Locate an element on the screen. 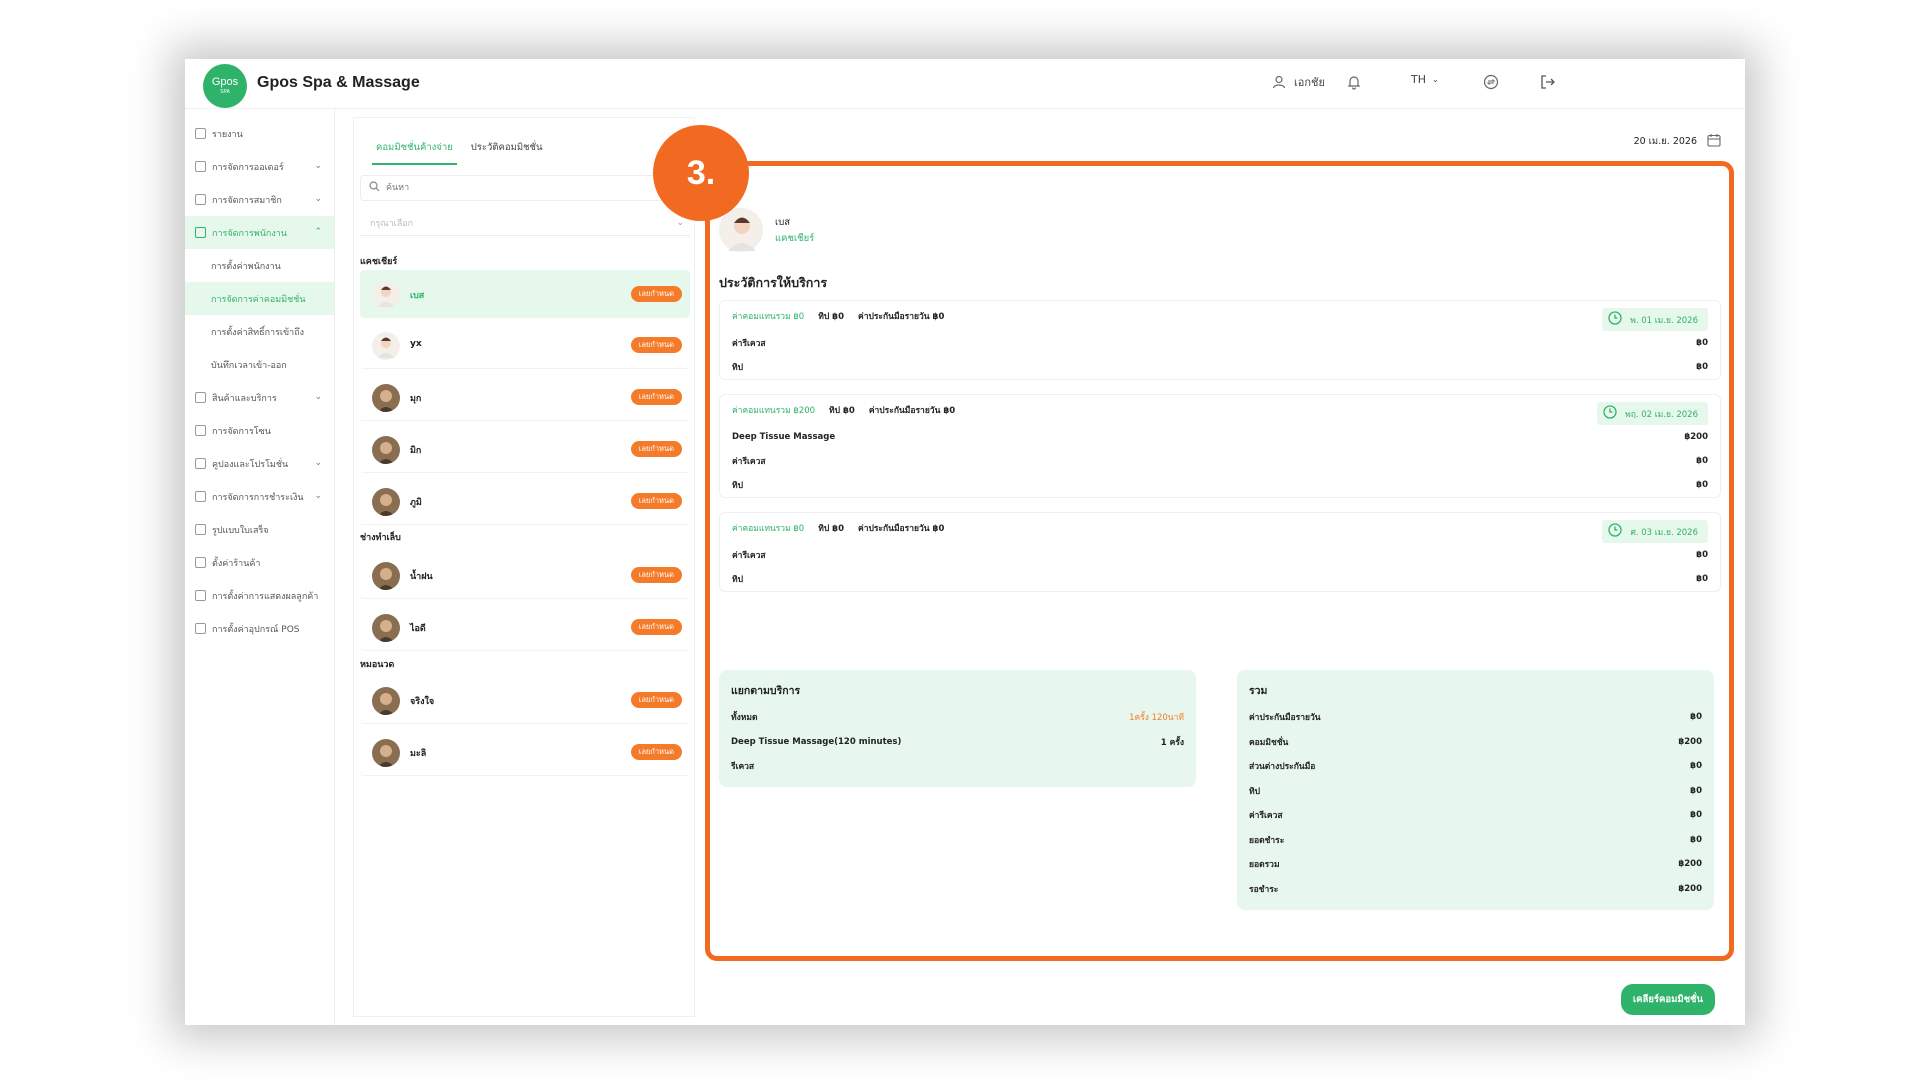 This screenshot has width=1920, height=1080. logout-button is located at coordinates (1548, 82).